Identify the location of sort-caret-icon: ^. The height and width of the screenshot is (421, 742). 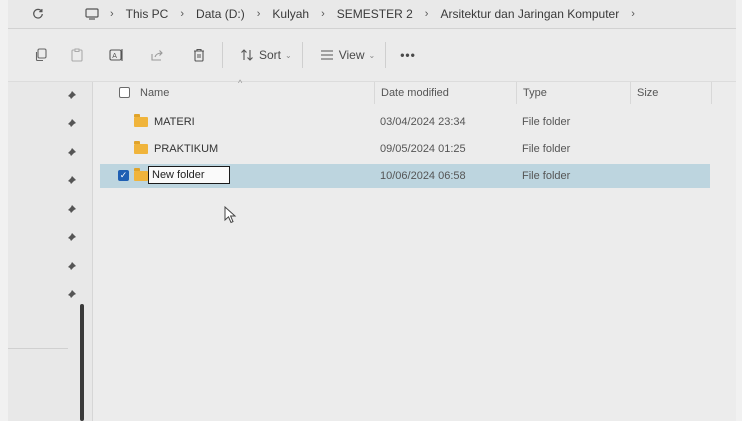
(240, 83).